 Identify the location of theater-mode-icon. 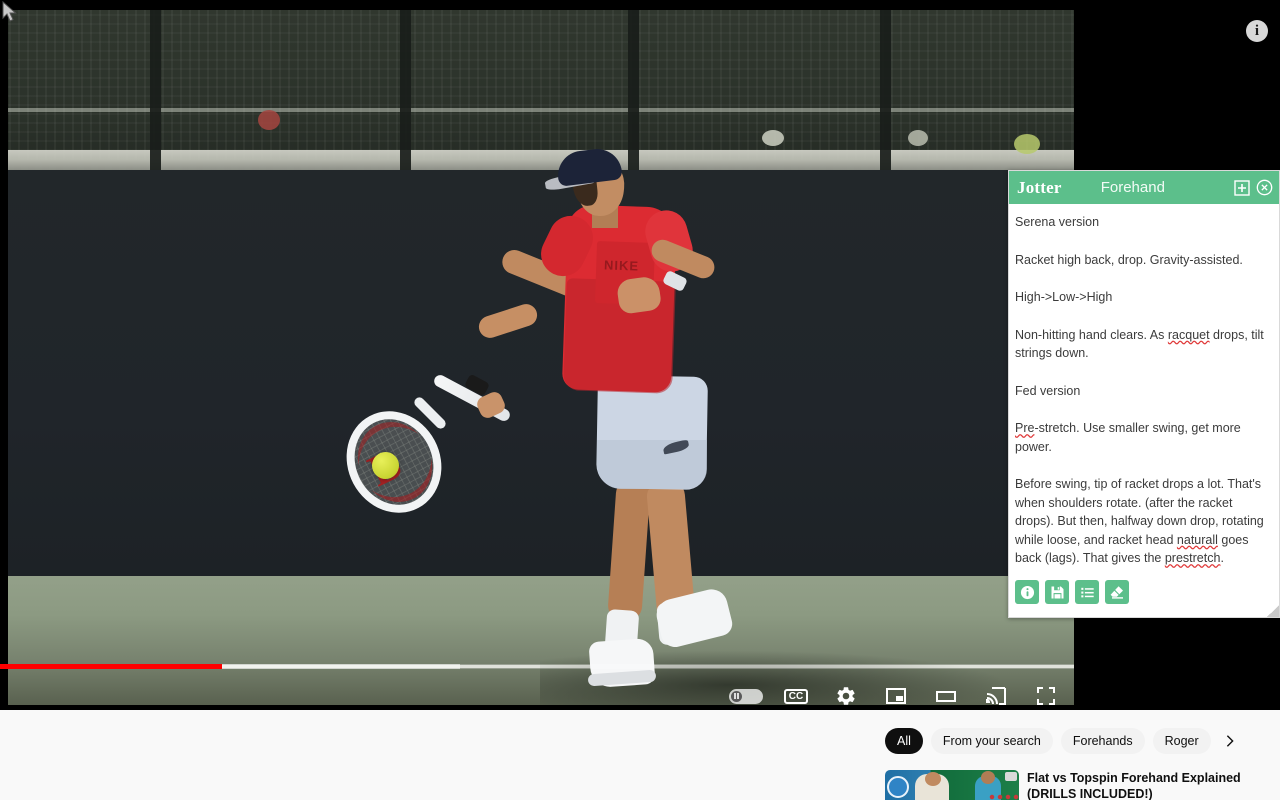
(946, 696).